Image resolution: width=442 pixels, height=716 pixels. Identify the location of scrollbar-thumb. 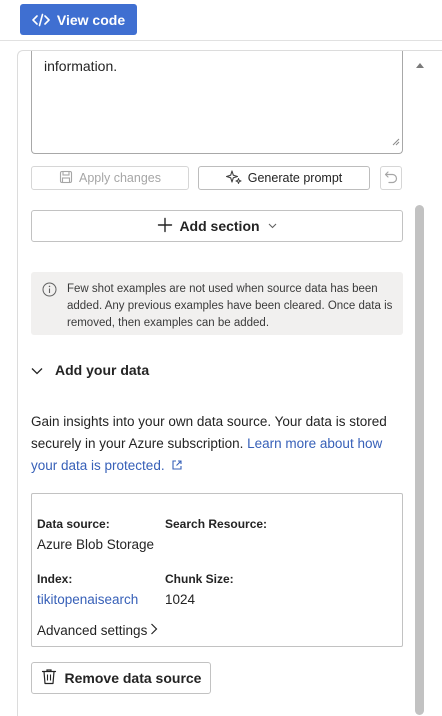
(419, 460).